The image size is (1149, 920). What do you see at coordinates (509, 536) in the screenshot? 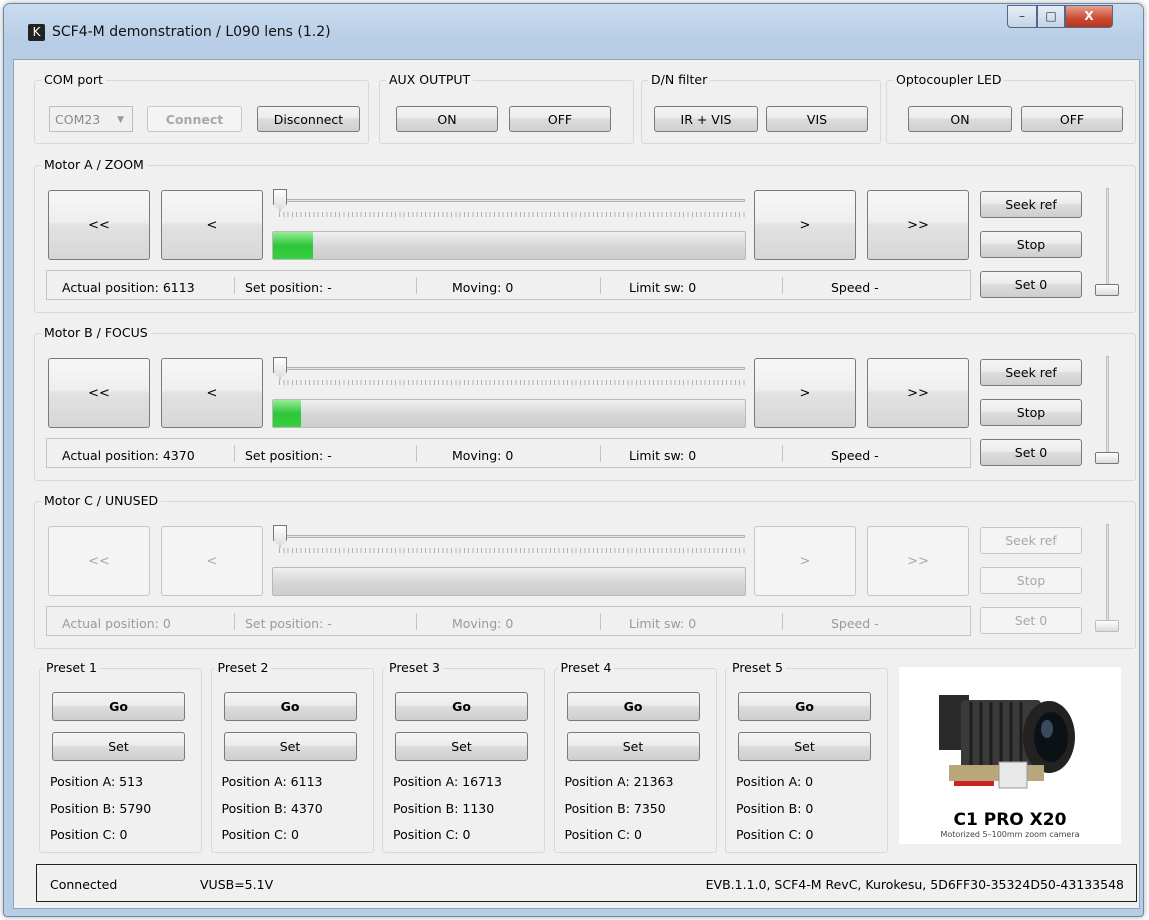
I see `motor-c-slider-track` at bounding box center [509, 536].